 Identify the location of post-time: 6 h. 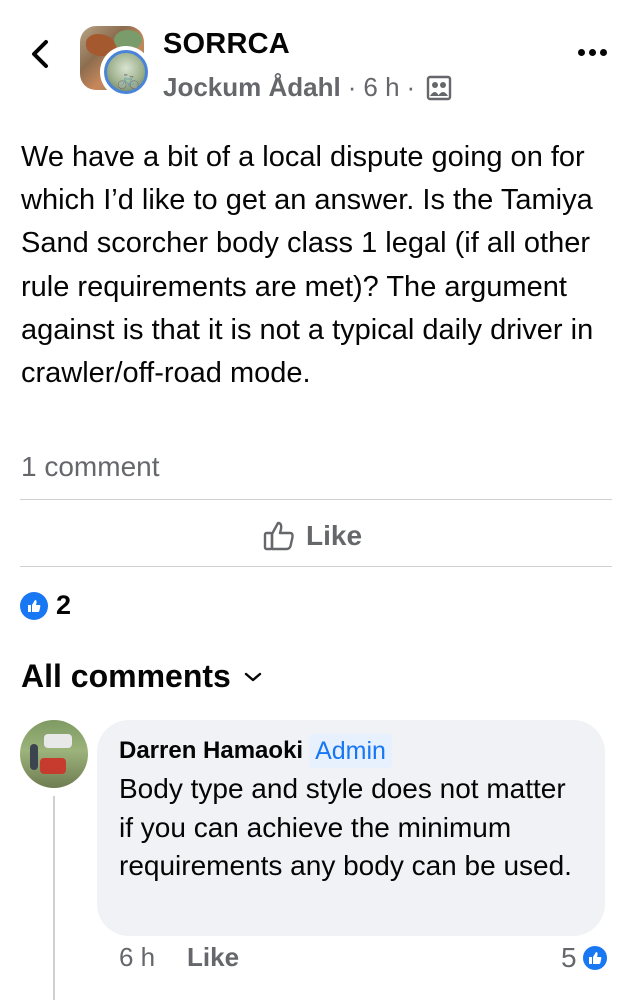
(381, 87).